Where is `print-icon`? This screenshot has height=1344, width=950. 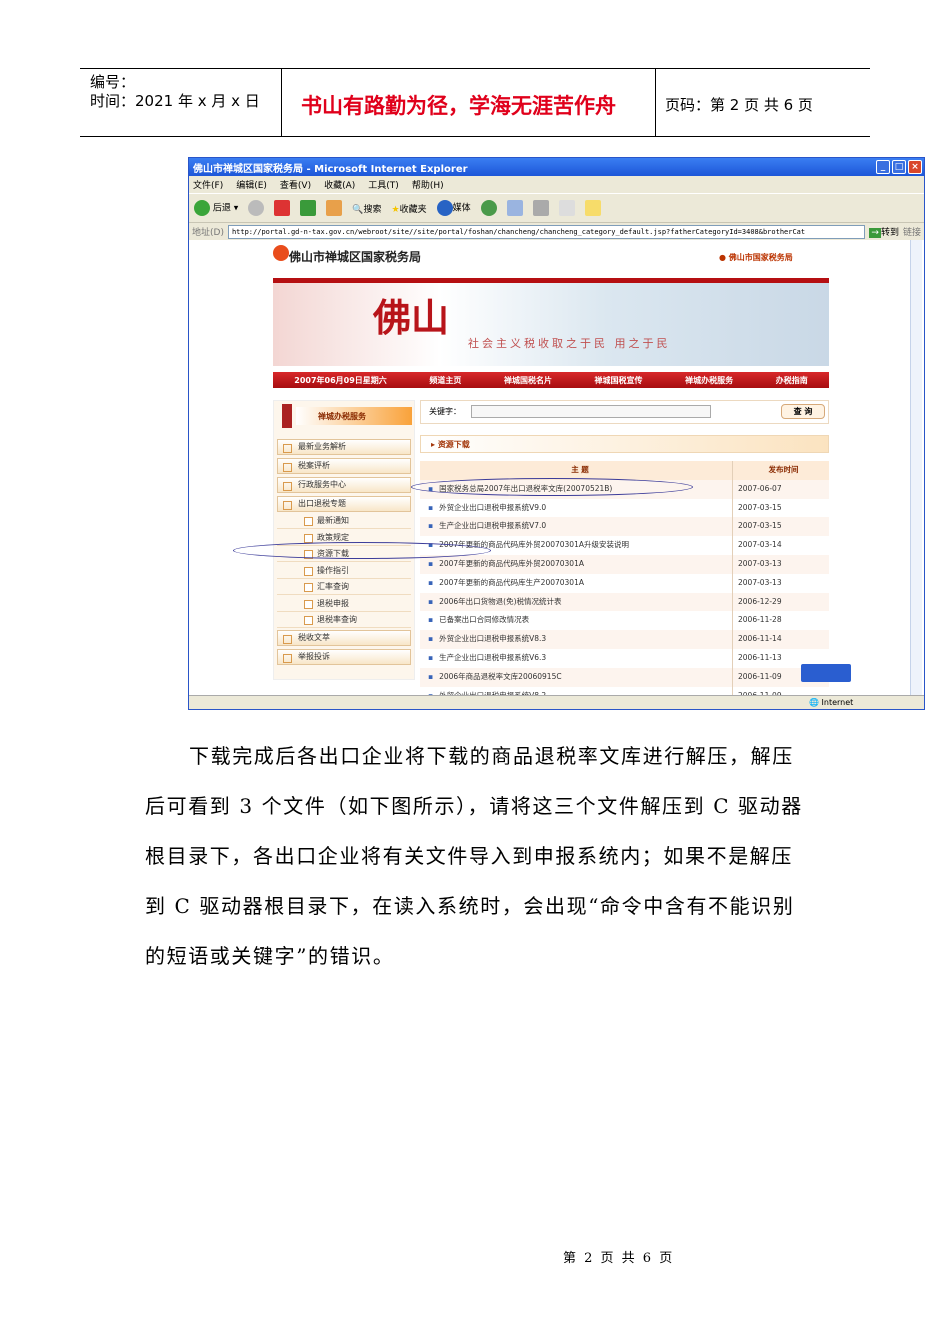
print-icon is located at coordinates (540, 208).